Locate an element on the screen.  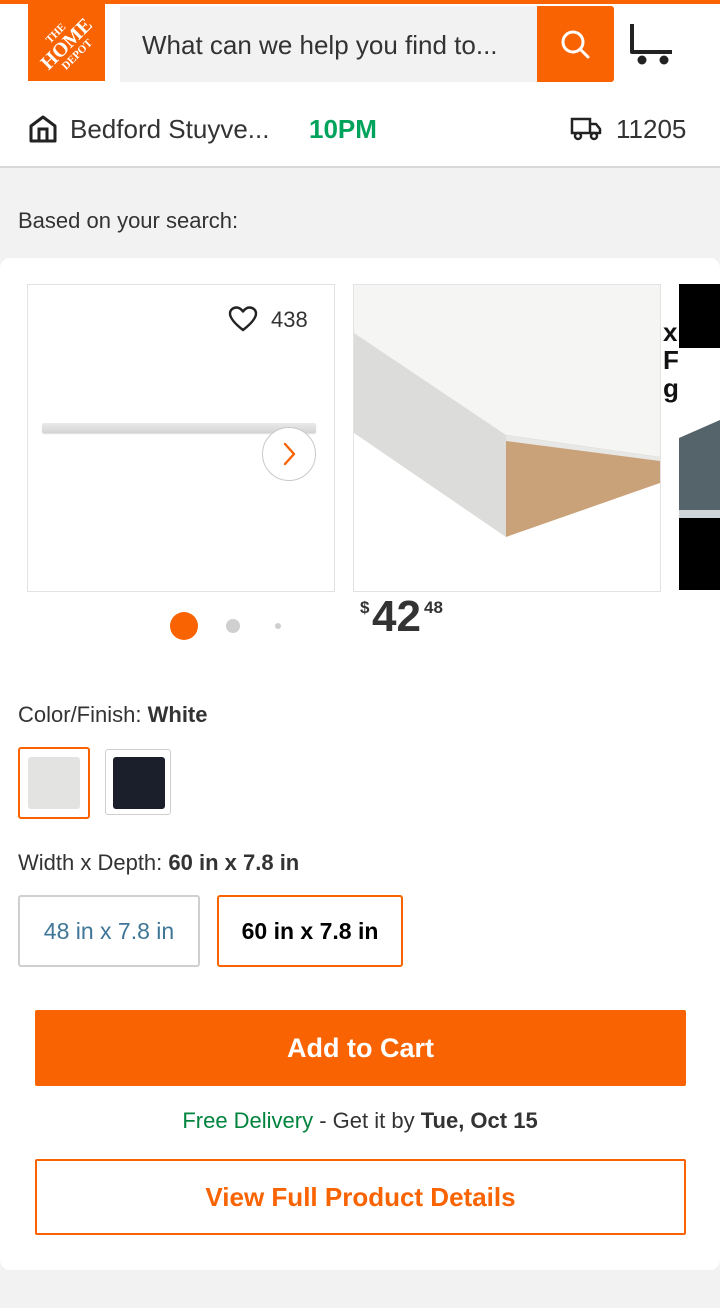
swatch-black is located at coordinates (138, 782).